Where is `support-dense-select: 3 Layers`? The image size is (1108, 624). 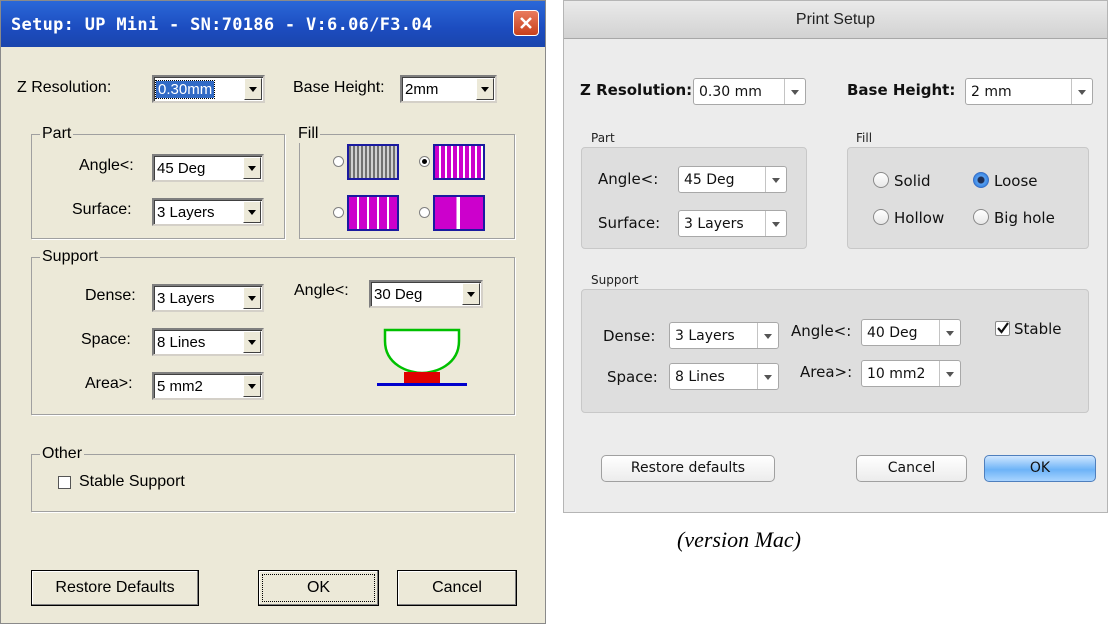
support-dense-select: 3 Layers is located at coordinates (208, 298).